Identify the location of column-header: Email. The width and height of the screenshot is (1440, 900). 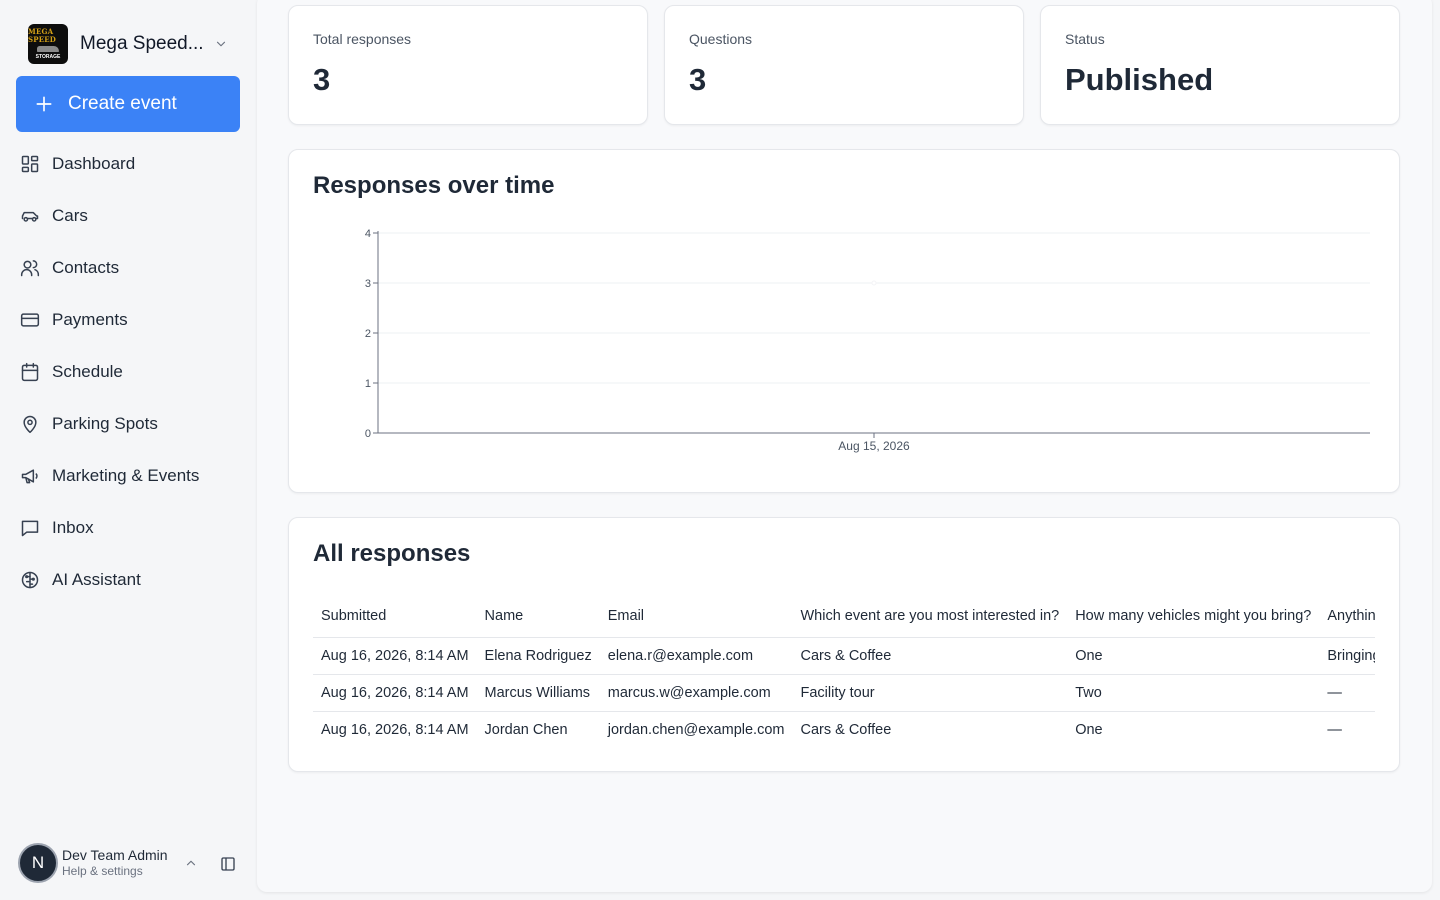
(696, 617).